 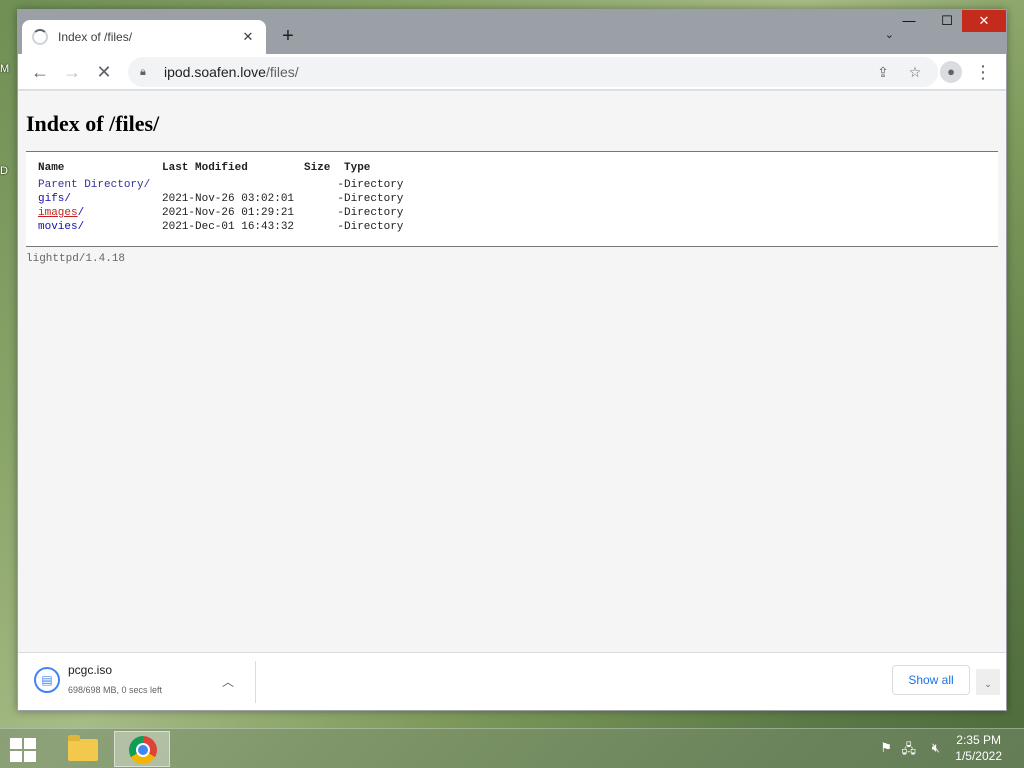 What do you see at coordinates (47, 680) in the screenshot?
I see `file-icon: ▤` at bounding box center [47, 680].